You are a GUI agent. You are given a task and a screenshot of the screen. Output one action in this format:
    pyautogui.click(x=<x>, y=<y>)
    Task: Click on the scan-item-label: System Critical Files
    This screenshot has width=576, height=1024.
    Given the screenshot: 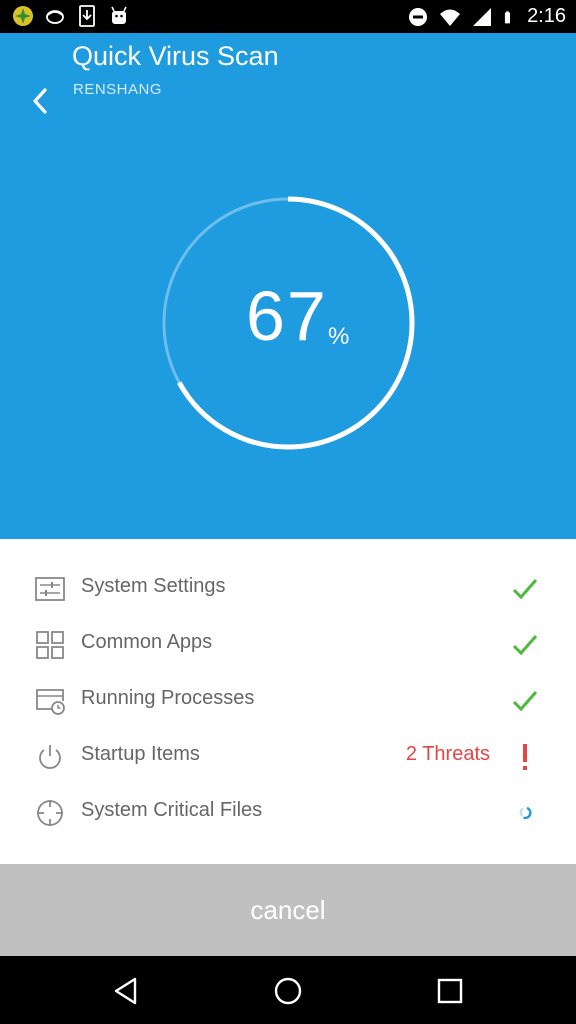 What is the action you would take?
    pyautogui.click(x=172, y=810)
    